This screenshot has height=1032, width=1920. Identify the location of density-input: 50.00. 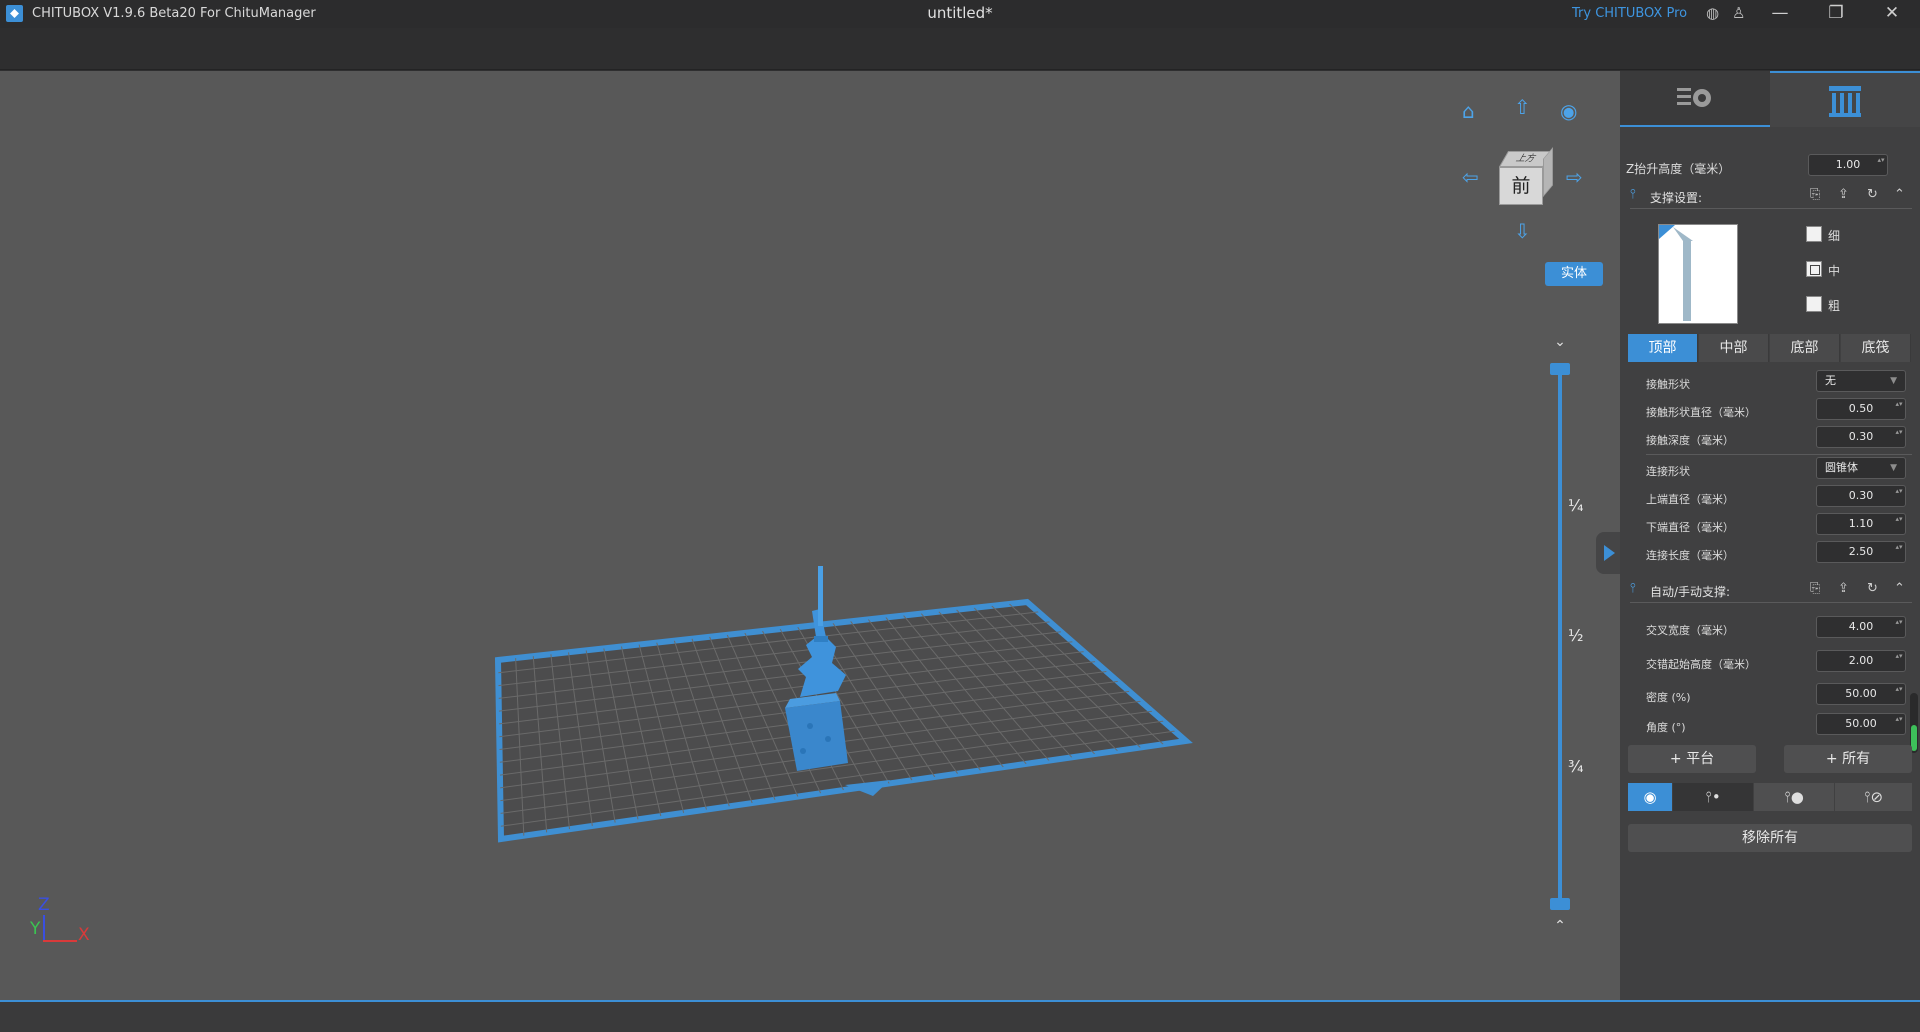
(1861, 694).